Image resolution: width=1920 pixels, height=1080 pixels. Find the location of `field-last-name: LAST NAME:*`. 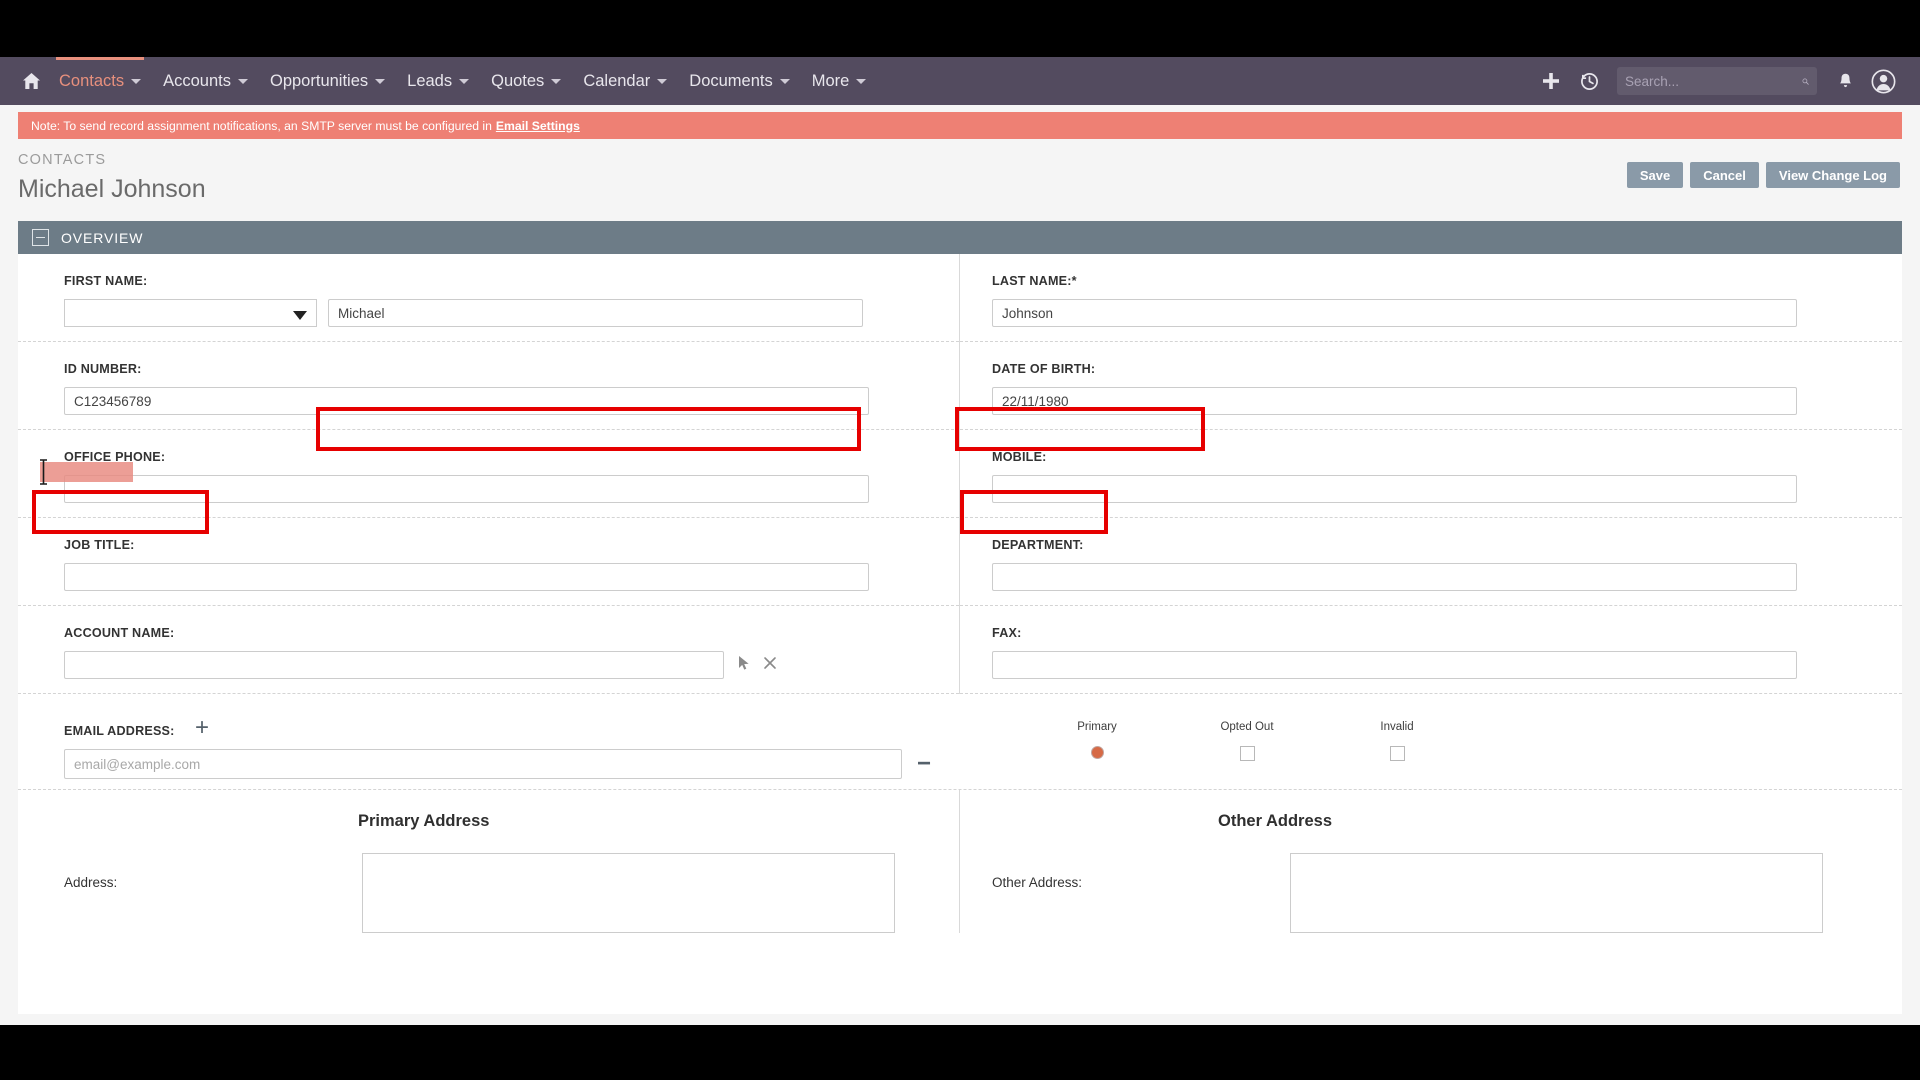

field-last-name: LAST NAME:* is located at coordinates (1431, 298).